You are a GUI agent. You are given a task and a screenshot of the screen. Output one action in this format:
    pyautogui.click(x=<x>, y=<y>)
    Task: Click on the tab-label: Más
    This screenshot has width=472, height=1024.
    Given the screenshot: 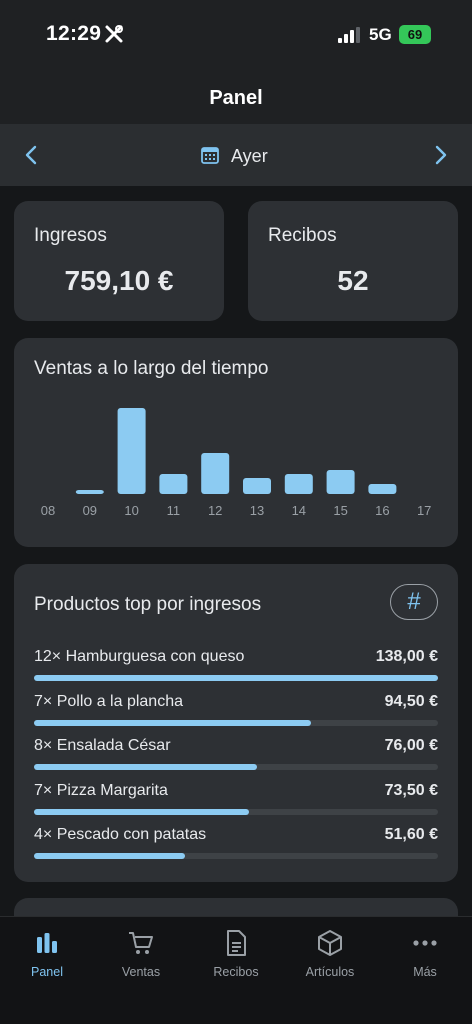 What is the action you would take?
    pyautogui.click(x=425, y=972)
    